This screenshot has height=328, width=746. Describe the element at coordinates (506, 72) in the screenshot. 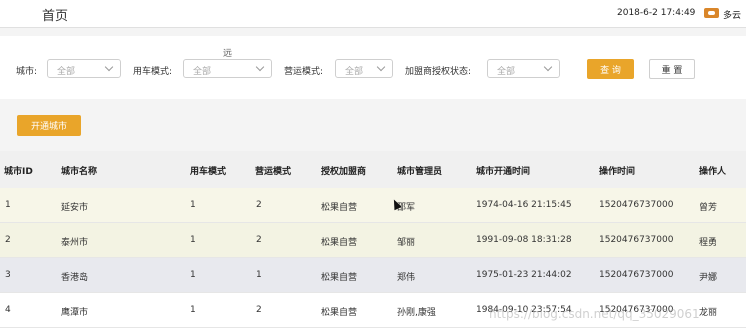

I see `franchise-status-select-value: 全部` at that location.